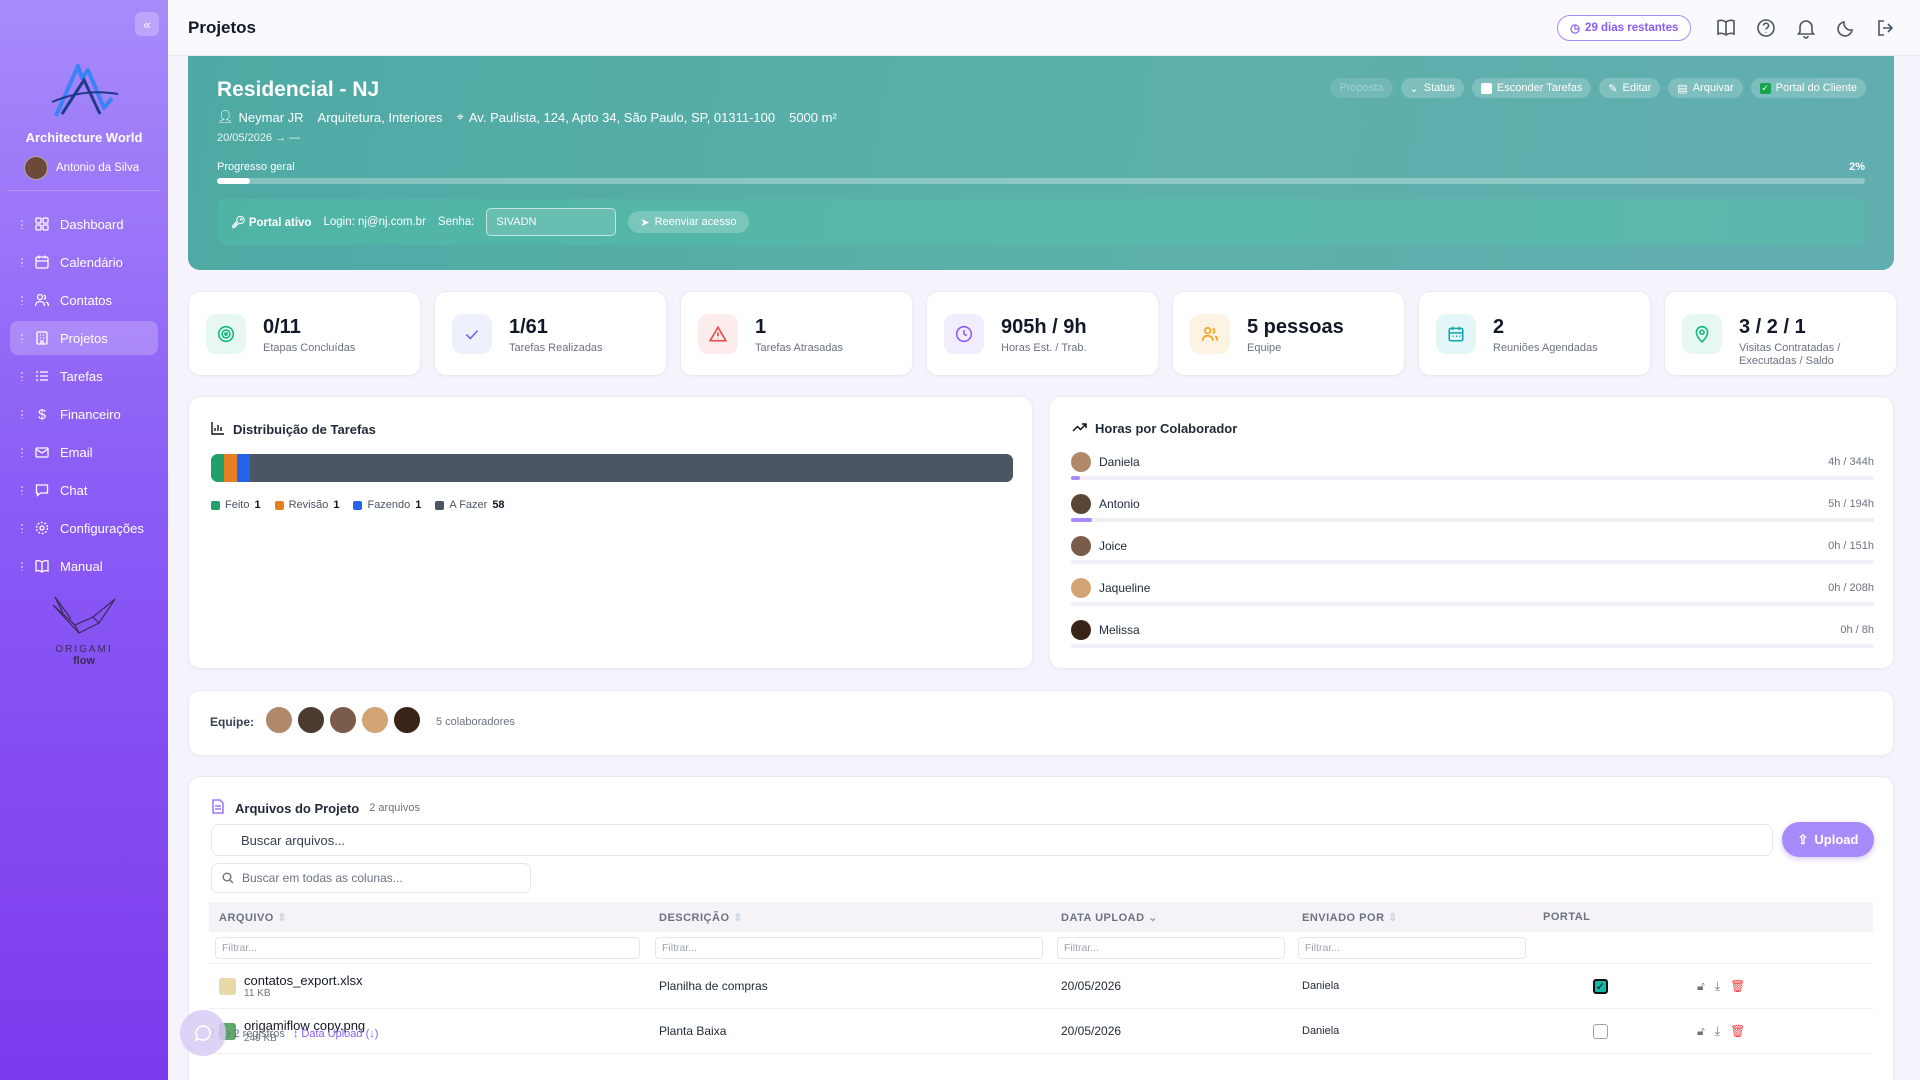 The width and height of the screenshot is (1920, 1080). I want to click on sidebar-item-chat: Chat, so click(84, 490).